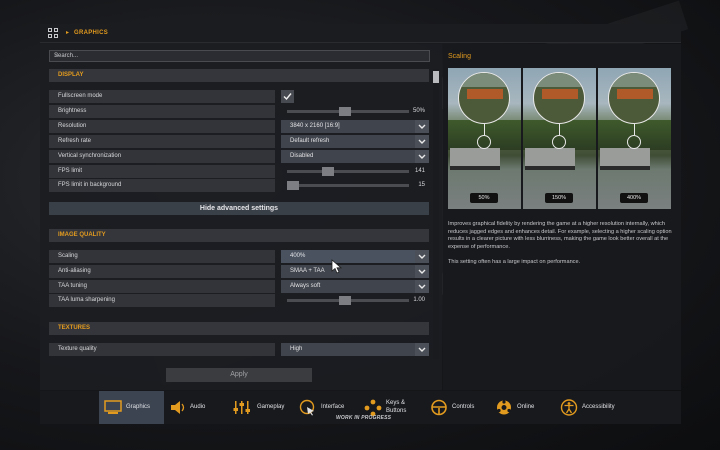 Image resolution: width=720 pixels, height=450 pixels. I want to click on tab-label: Gameplay, so click(271, 407).